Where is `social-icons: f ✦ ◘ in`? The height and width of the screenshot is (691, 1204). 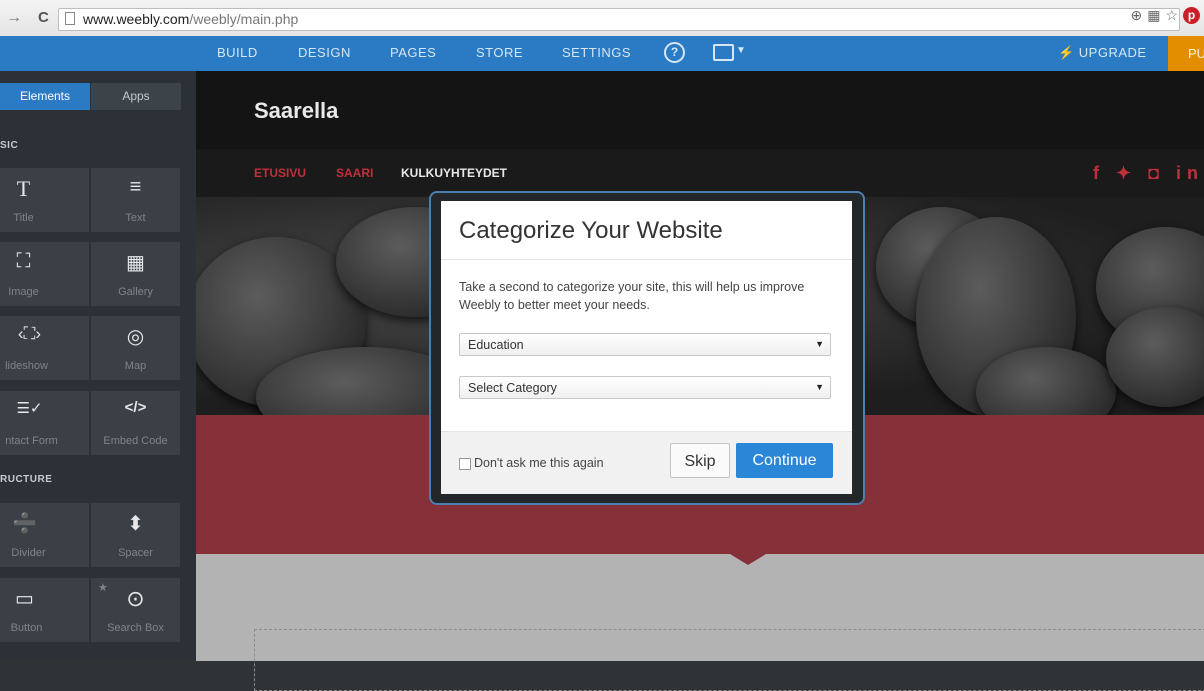 social-icons: f ✦ ◘ in is located at coordinates (1148, 173).